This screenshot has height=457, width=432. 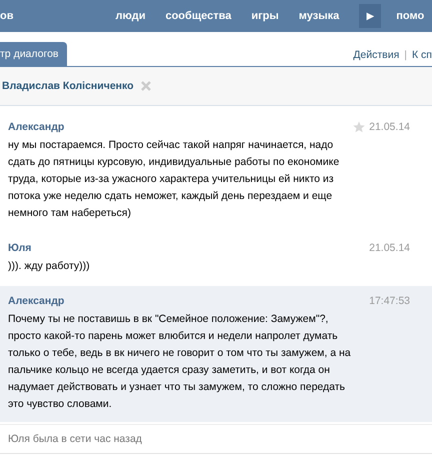 What do you see at coordinates (410, 16) in the screenshot?
I see `nav-link: помо` at bounding box center [410, 16].